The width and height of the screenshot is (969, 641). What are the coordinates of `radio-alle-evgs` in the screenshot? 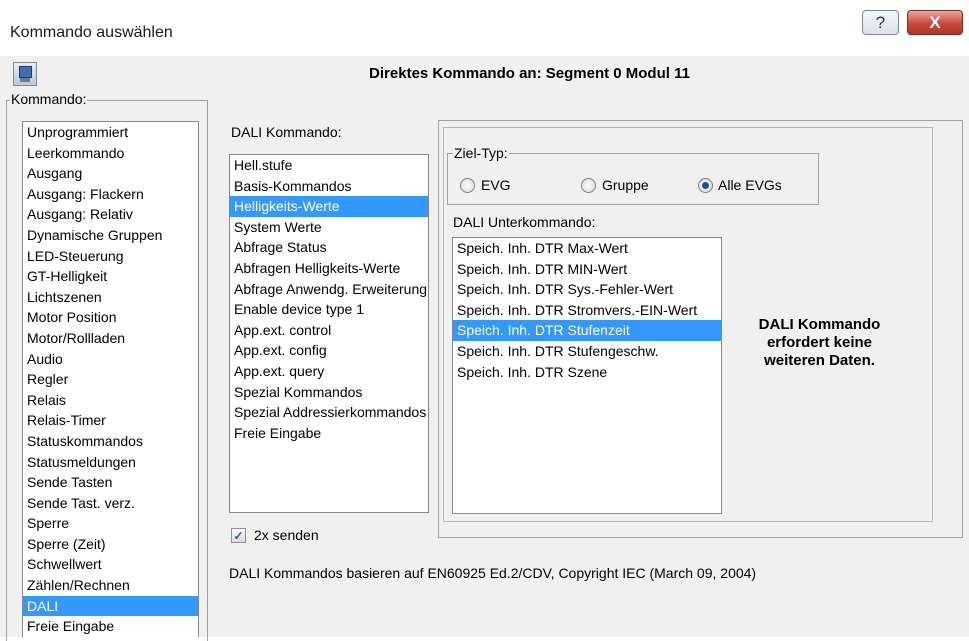 It's located at (705, 185).